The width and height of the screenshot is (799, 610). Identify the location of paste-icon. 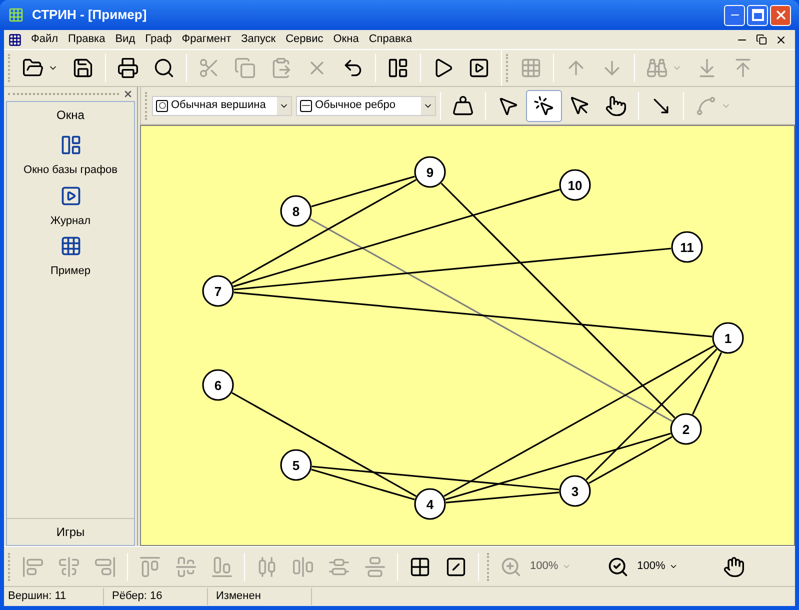
(281, 68).